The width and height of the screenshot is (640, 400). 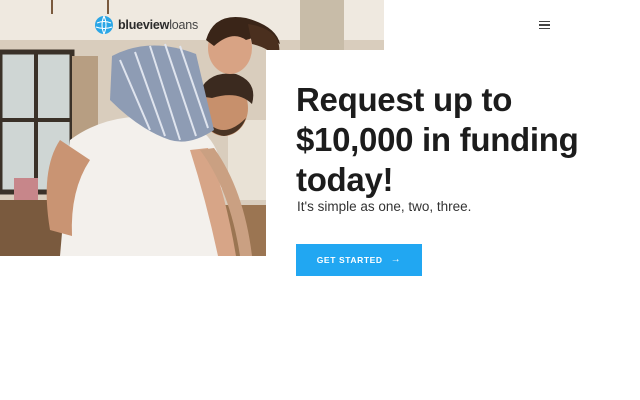 What do you see at coordinates (384, 206) in the screenshot?
I see `hero-subtitle: It's simple as one, two, three.` at bounding box center [384, 206].